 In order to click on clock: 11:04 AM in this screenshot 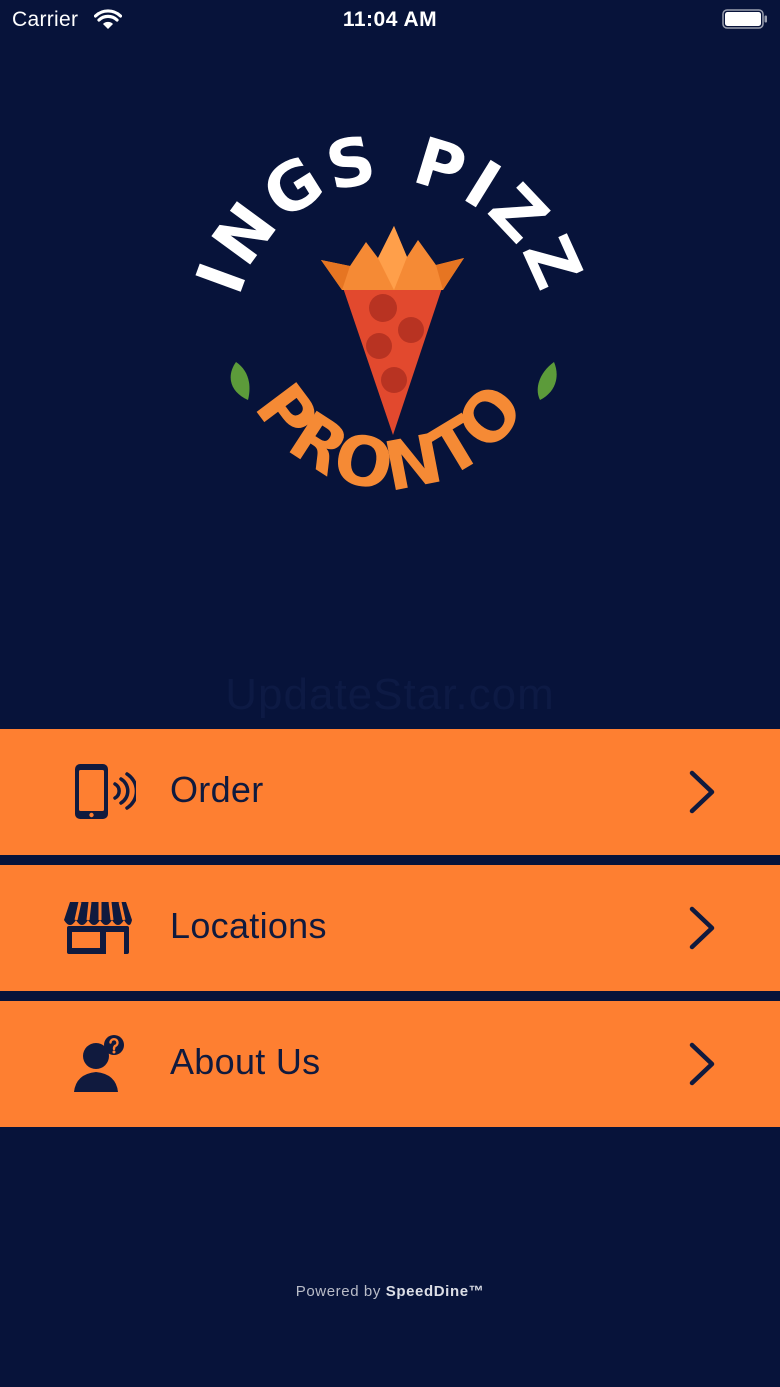, I will do `click(390, 19)`.